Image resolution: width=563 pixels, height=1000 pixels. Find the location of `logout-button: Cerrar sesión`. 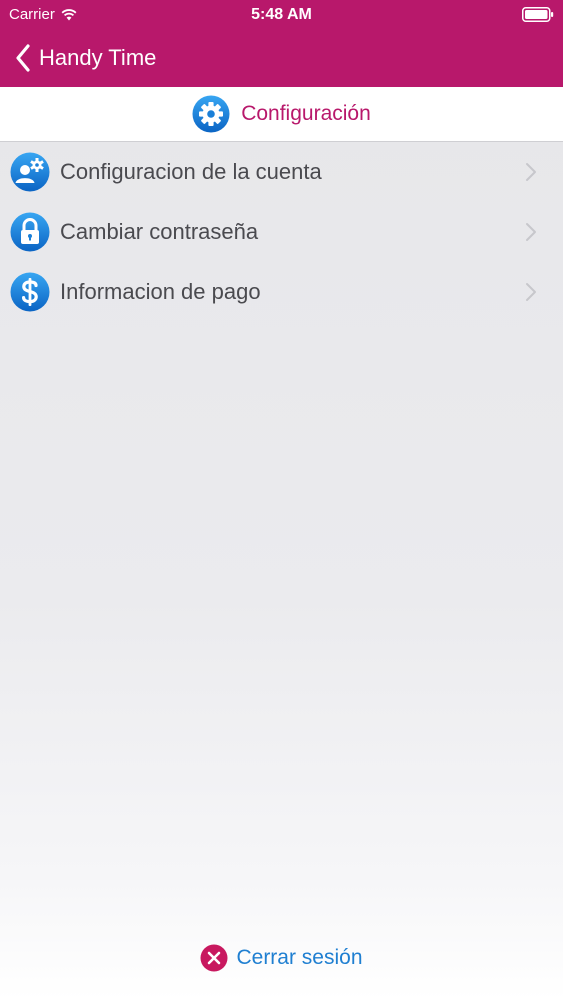

logout-button: Cerrar sesión is located at coordinates (281, 958).